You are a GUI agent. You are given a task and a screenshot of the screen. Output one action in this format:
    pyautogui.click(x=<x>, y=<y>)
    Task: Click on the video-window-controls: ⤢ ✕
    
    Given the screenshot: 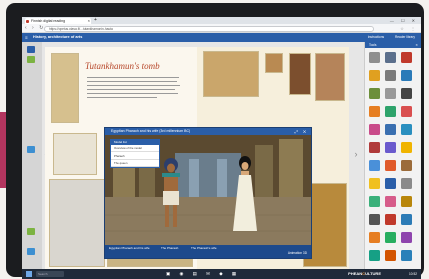 What is the action you would take?
    pyautogui.click(x=301, y=131)
    